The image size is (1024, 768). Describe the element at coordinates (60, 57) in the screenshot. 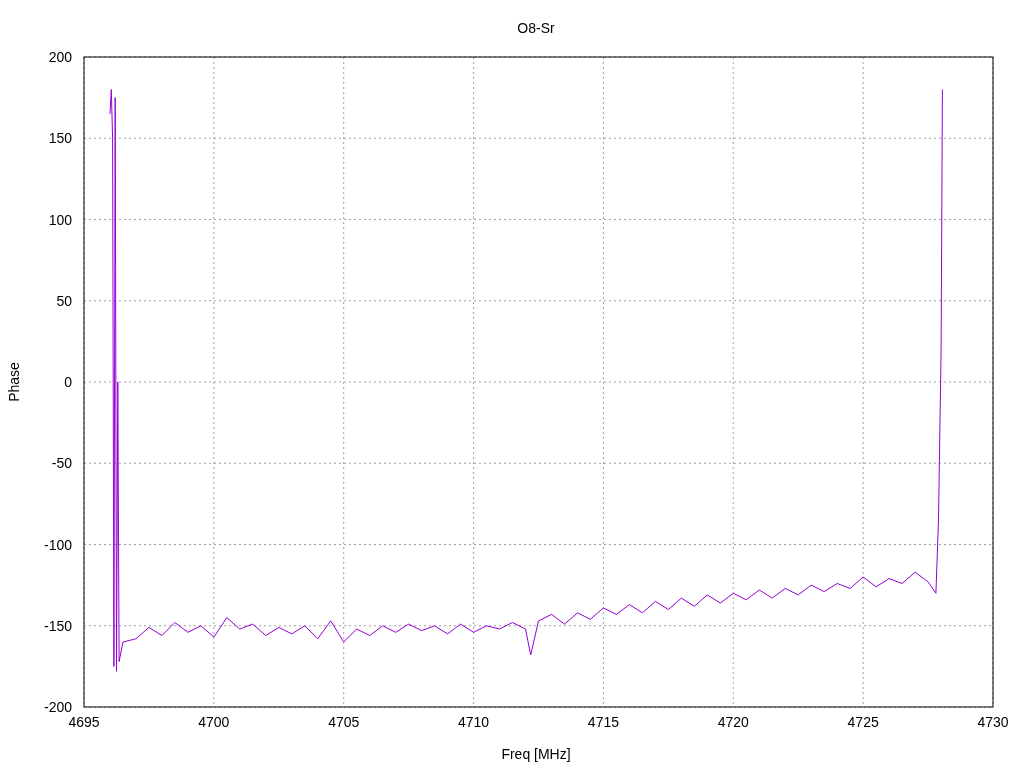

I see `tick-label: 200` at that location.